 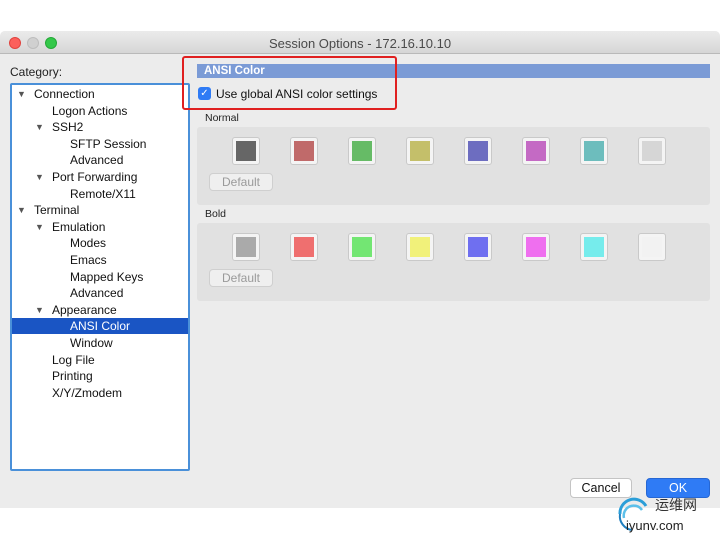 I want to click on tree-item: Mapped Keys, so click(x=100, y=277).